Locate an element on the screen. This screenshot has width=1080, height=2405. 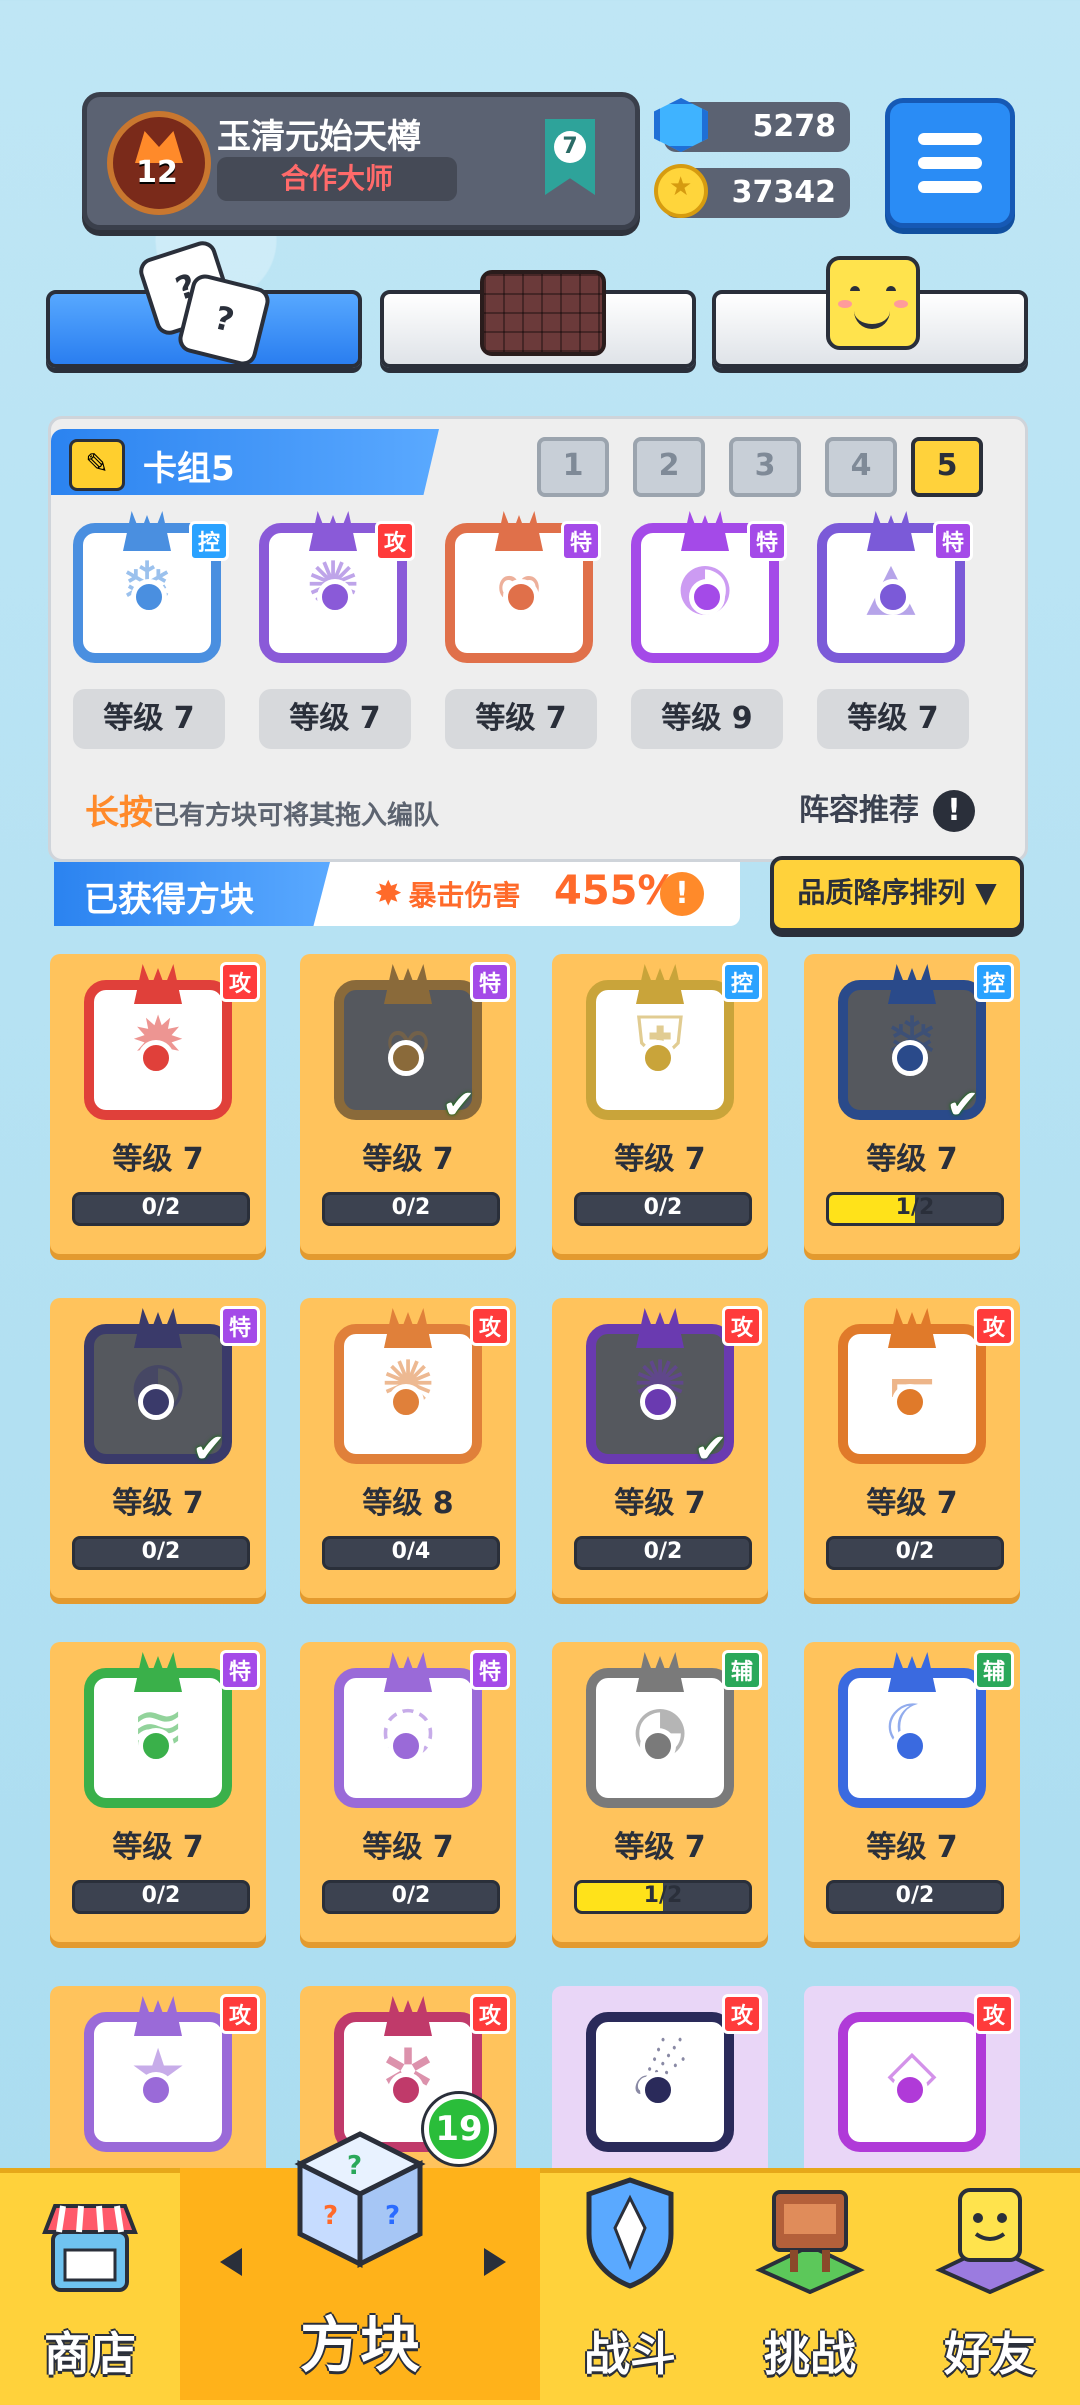
deck-number-button-active: 5 is located at coordinates (947, 467).